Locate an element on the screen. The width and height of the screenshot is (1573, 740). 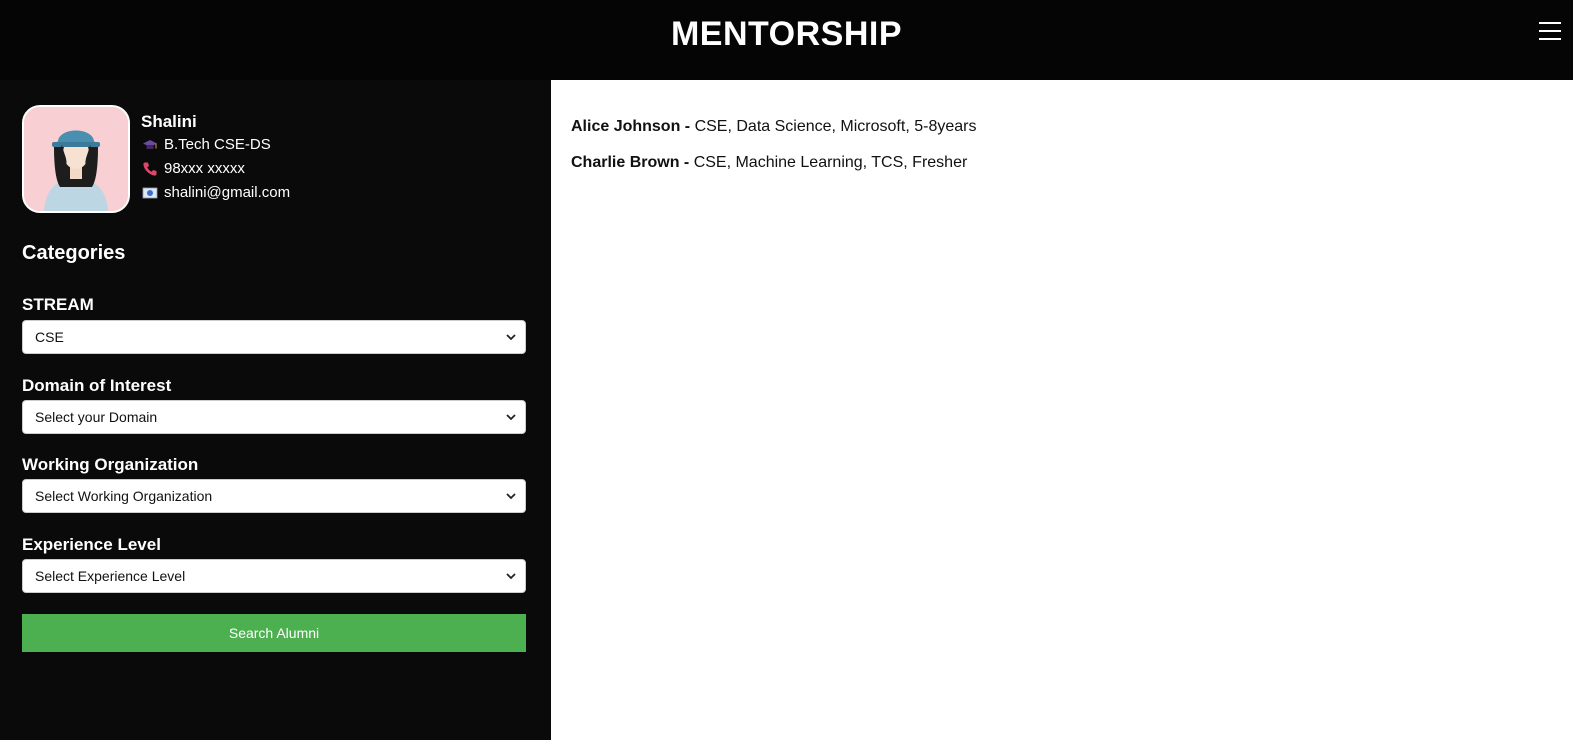
result-name: Charlie Brown - is located at coordinates (630, 162).